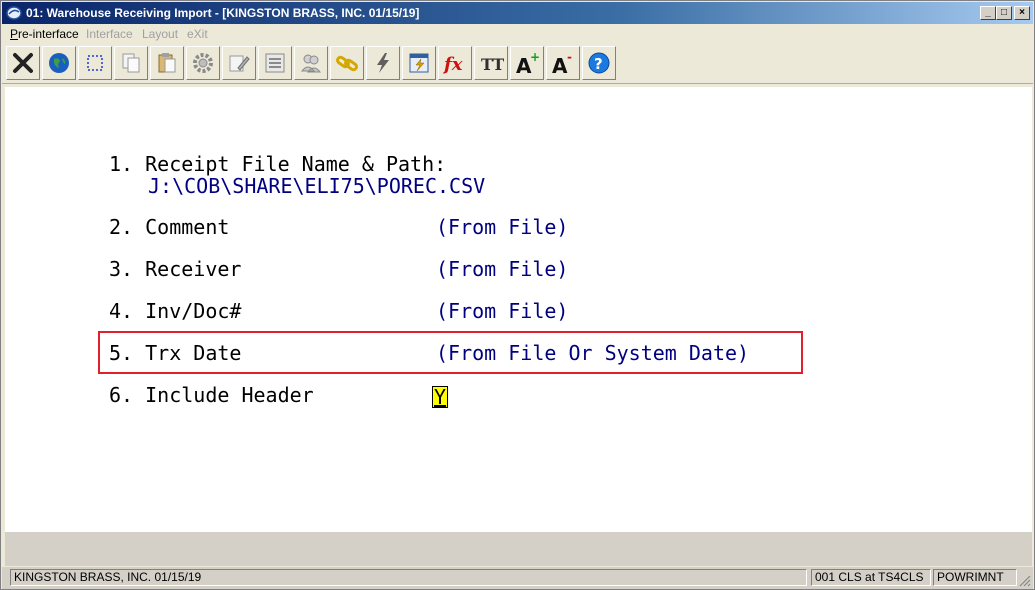 This screenshot has height=590, width=1035. What do you see at coordinates (316, 186) in the screenshot?
I see `field-1-value: J:\COB\SHARE\ELI75\POREC.CSV` at bounding box center [316, 186].